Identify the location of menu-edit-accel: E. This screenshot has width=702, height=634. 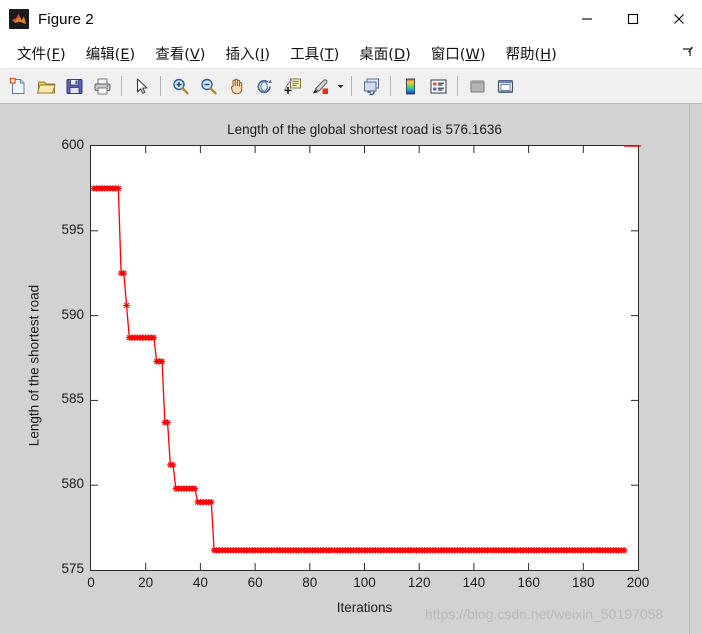
(125, 54).